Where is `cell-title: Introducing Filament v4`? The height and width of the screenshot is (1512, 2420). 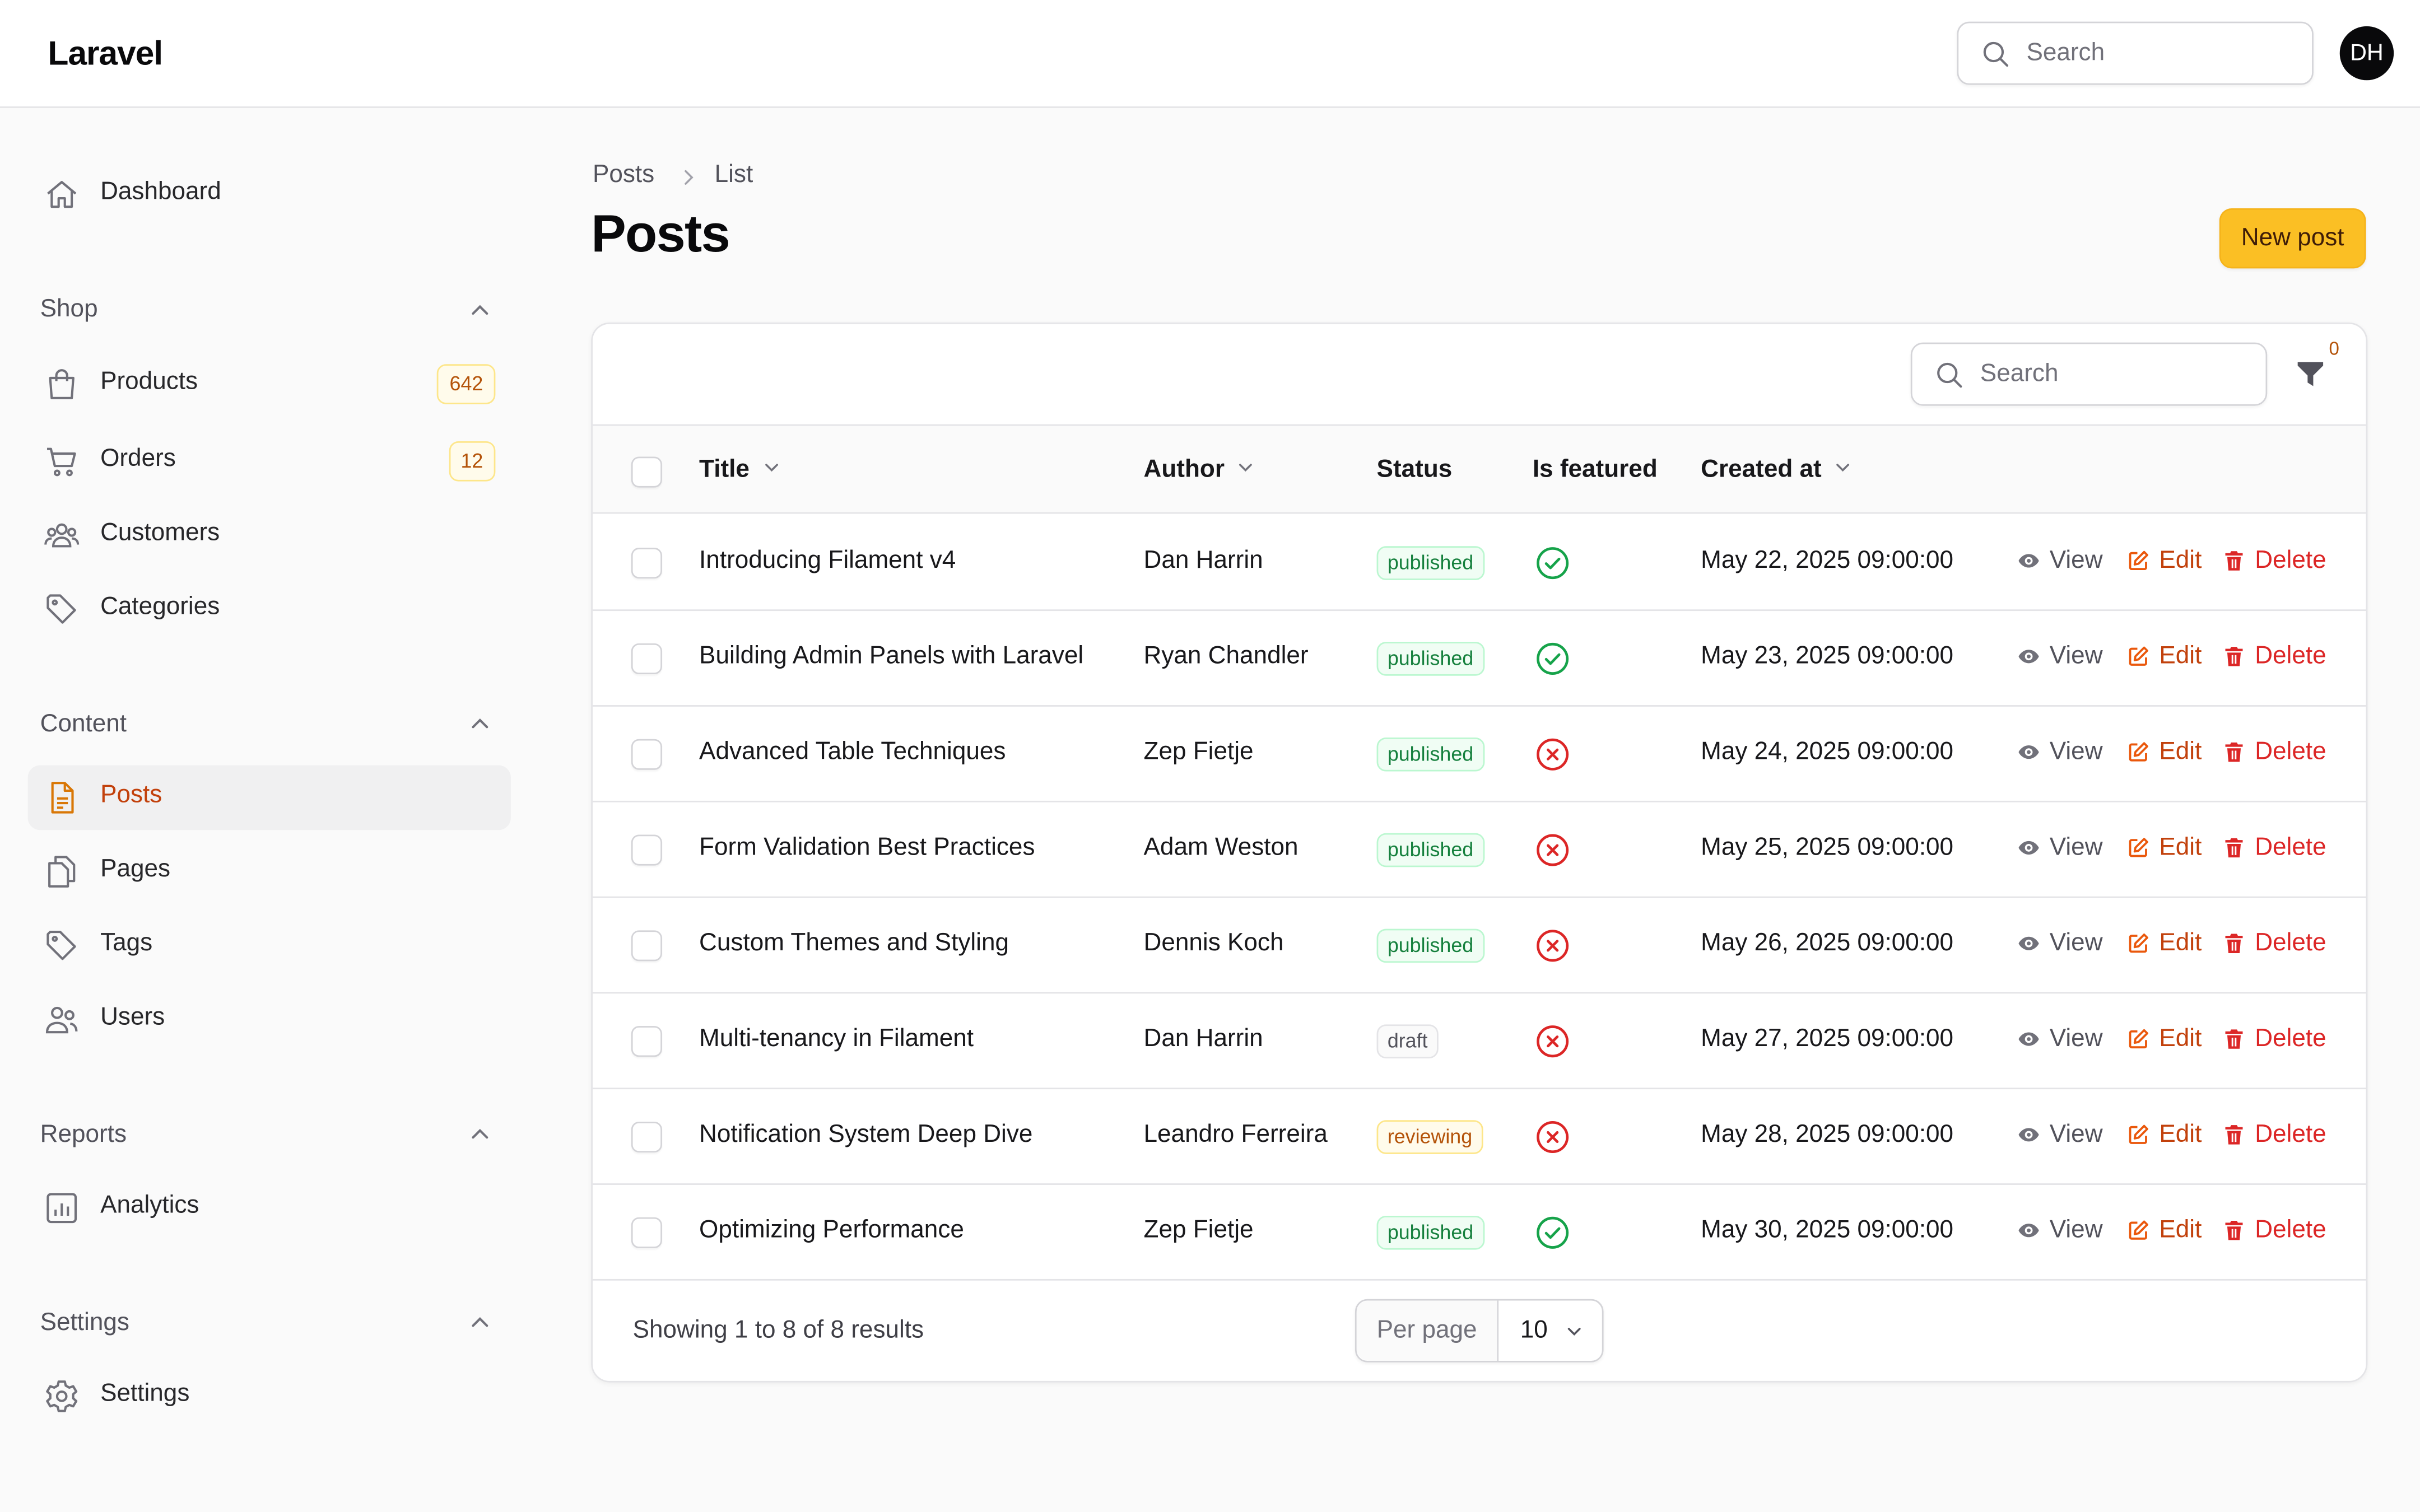
cell-title: Introducing Filament v4 is located at coordinates (828, 562).